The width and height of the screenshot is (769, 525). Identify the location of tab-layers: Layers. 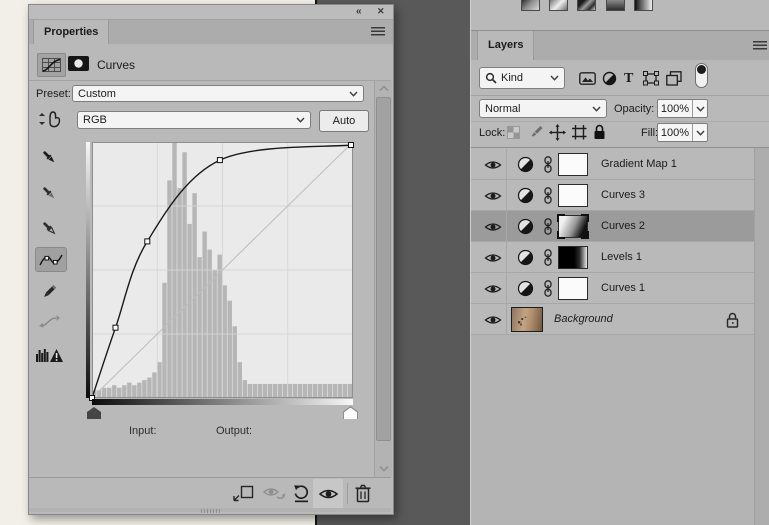
(506, 45).